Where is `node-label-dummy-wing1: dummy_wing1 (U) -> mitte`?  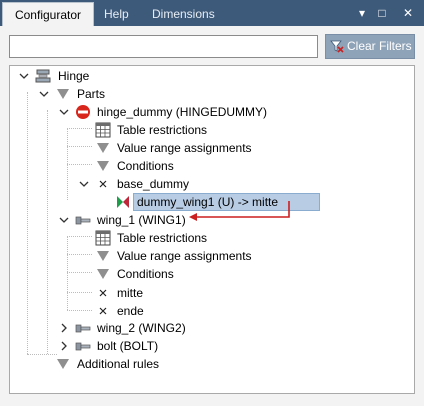
node-label-dummy-wing1: dummy_wing1 (U) -> mitte is located at coordinates (208, 202).